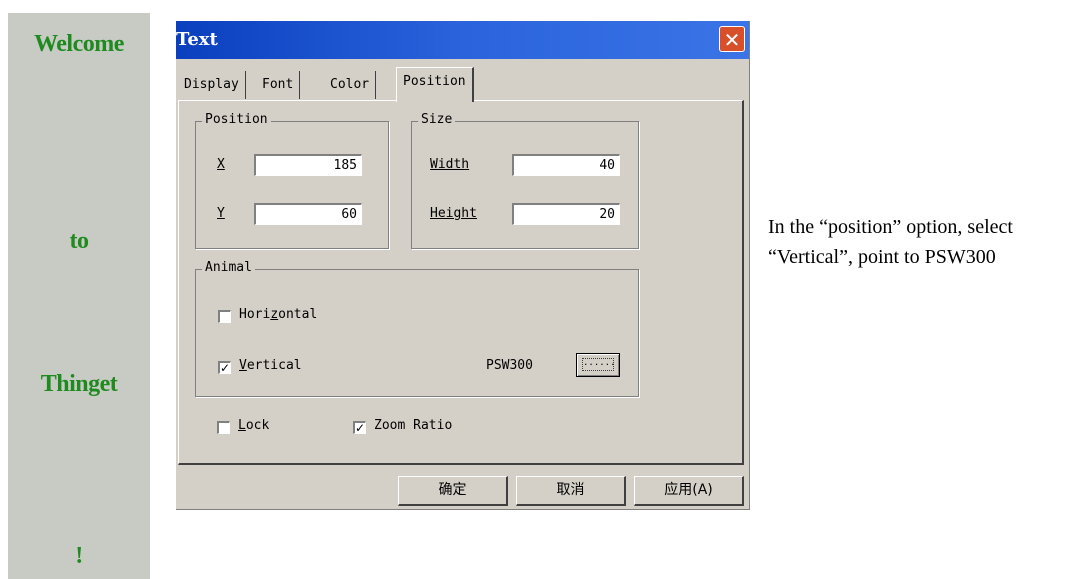  What do you see at coordinates (308, 165) in the screenshot?
I see `x-input: 185` at bounding box center [308, 165].